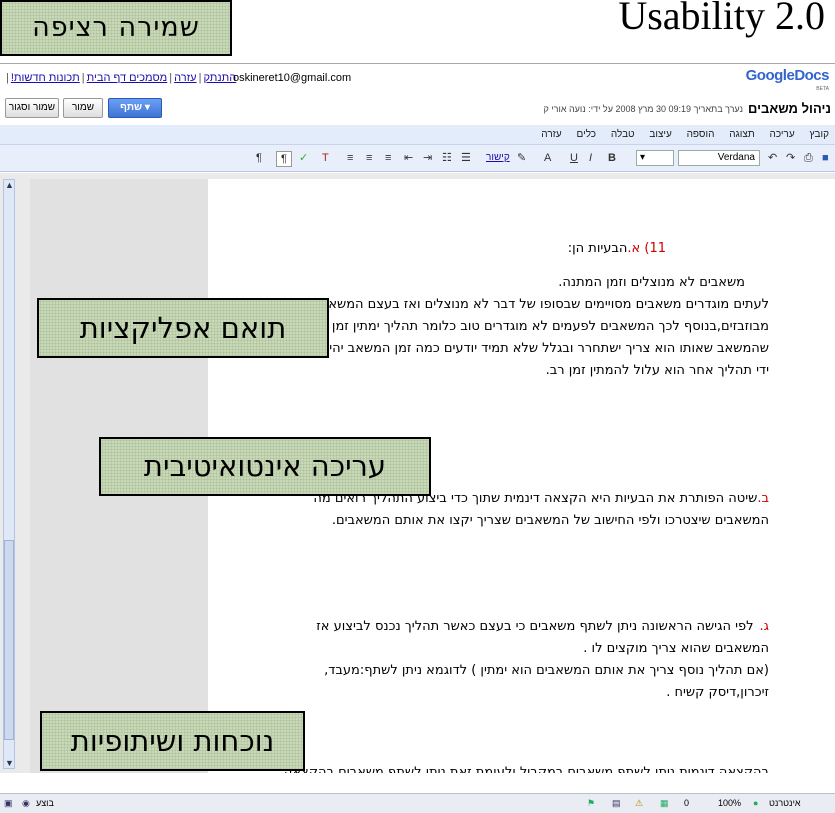 This screenshot has width=835, height=813. What do you see at coordinates (259, 158) in the screenshot?
I see `ltr-icon: ¶` at bounding box center [259, 158].